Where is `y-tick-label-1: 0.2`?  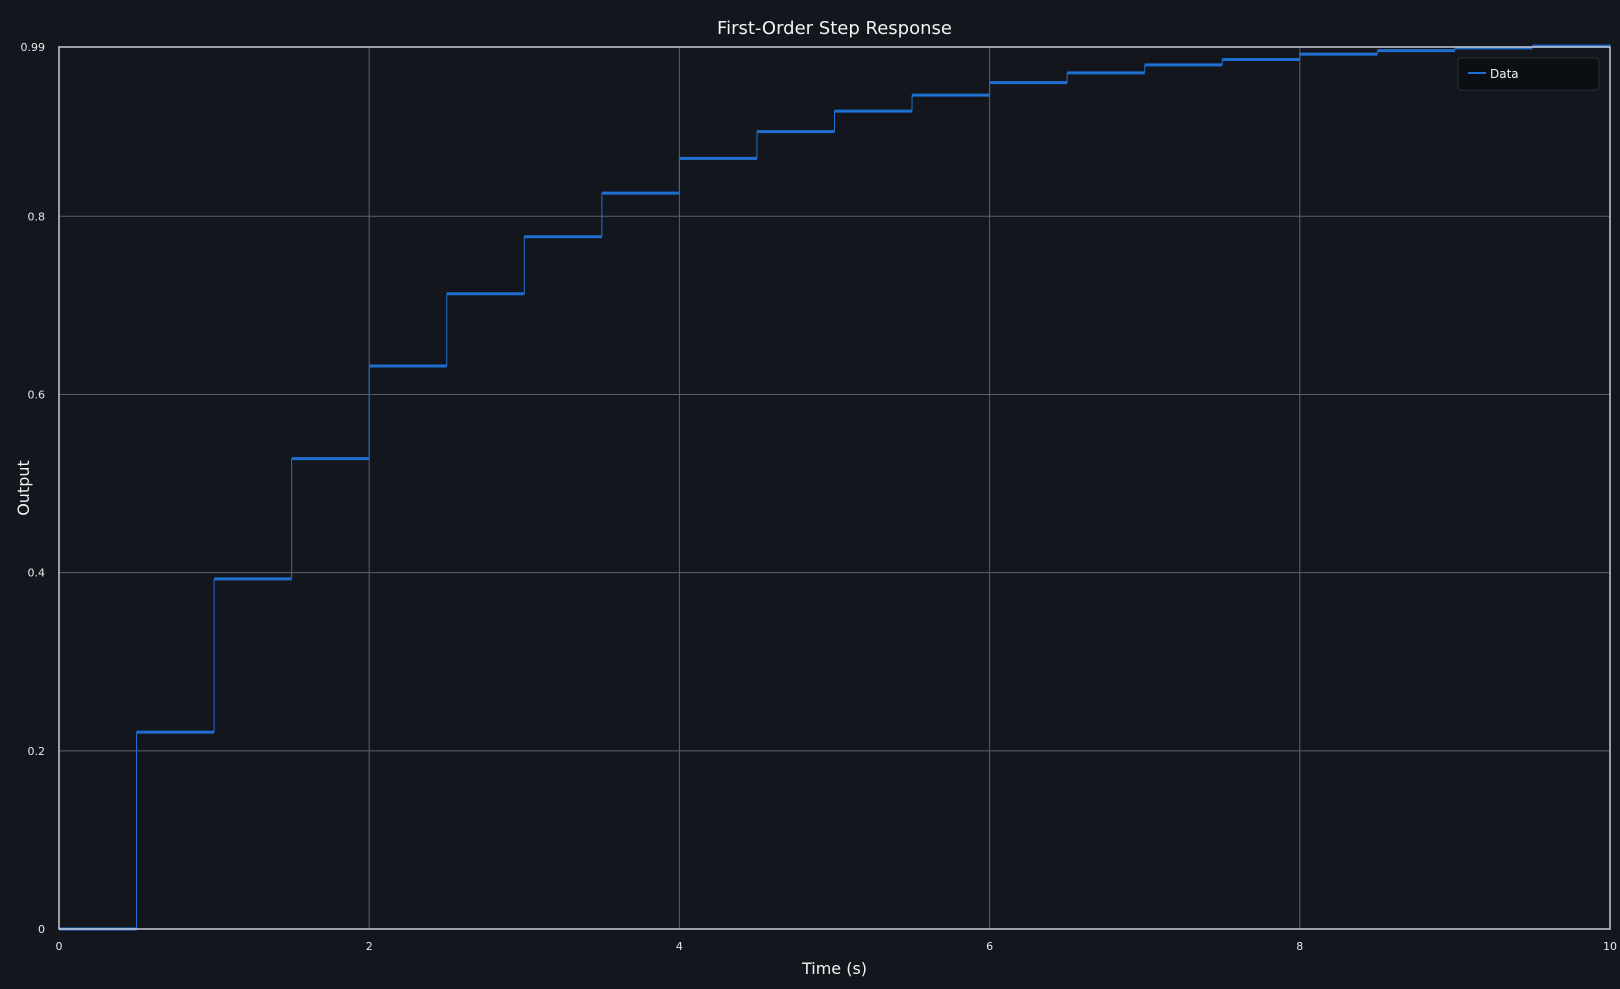
y-tick-label-1: 0.2 is located at coordinates (37, 751).